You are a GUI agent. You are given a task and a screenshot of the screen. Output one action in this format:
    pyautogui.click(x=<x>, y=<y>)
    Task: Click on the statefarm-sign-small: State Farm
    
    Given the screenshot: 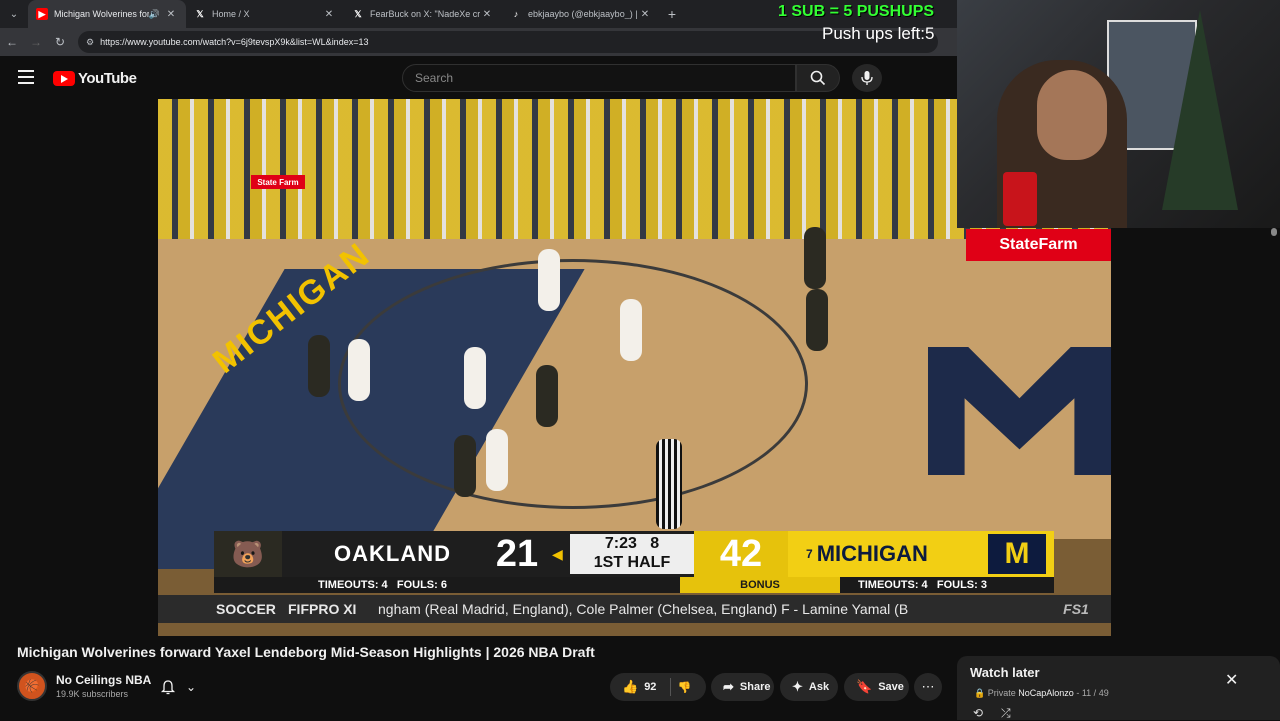 What is the action you would take?
    pyautogui.click(x=278, y=182)
    